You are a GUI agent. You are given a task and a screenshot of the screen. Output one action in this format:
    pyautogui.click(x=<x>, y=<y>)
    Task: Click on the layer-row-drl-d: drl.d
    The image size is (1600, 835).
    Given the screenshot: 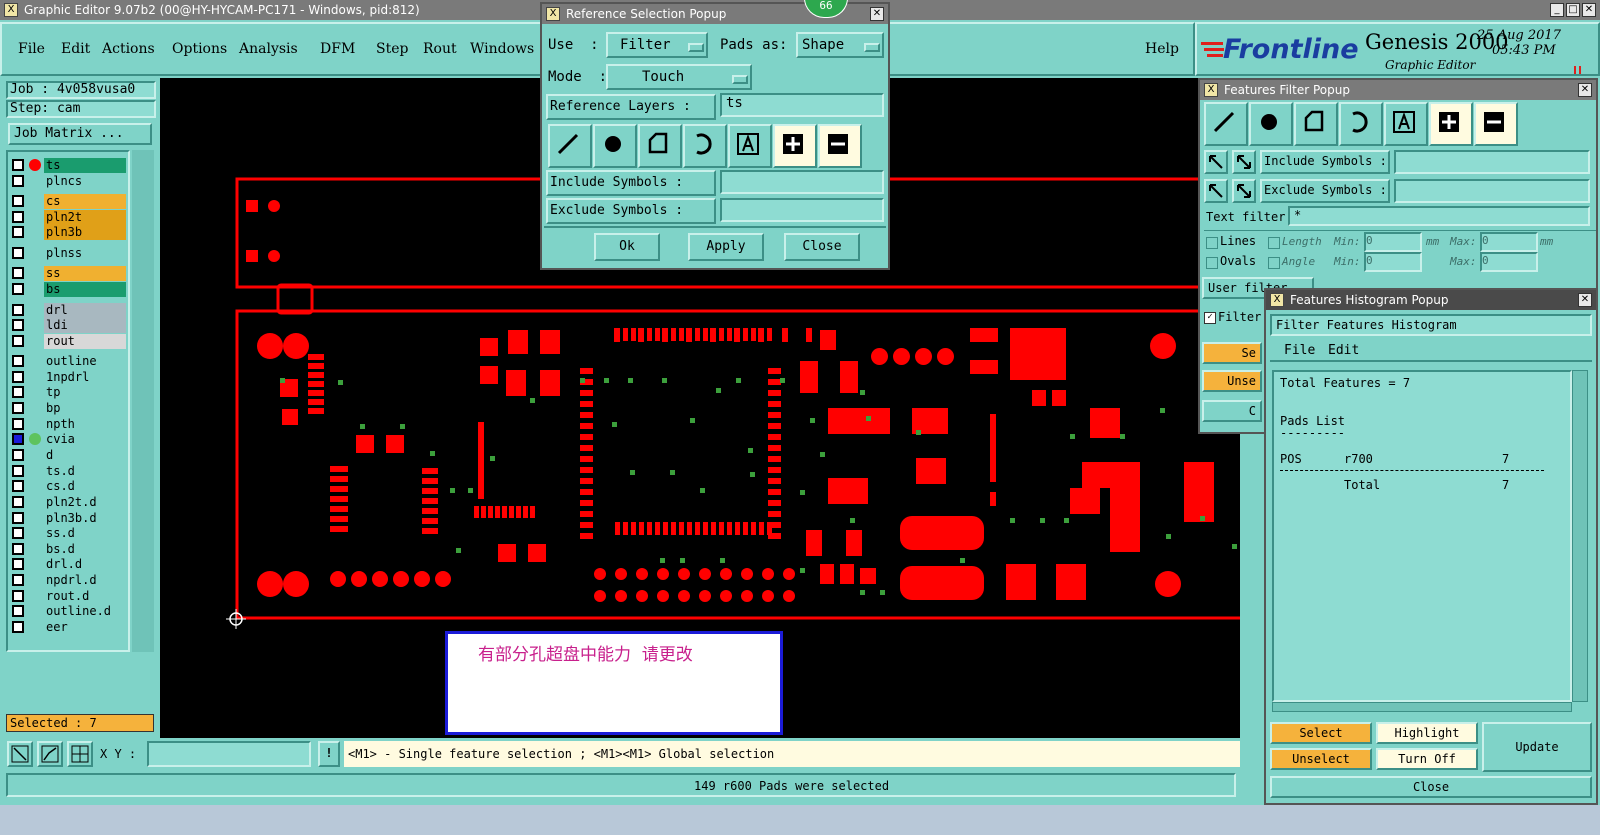 What is the action you would take?
    pyautogui.click(x=69, y=564)
    